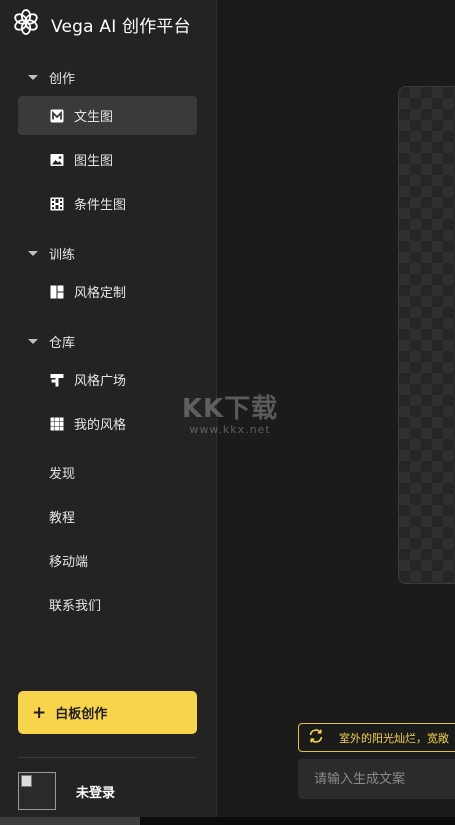  I want to click on app-header: Vega AI 创作平台, so click(101, 24).